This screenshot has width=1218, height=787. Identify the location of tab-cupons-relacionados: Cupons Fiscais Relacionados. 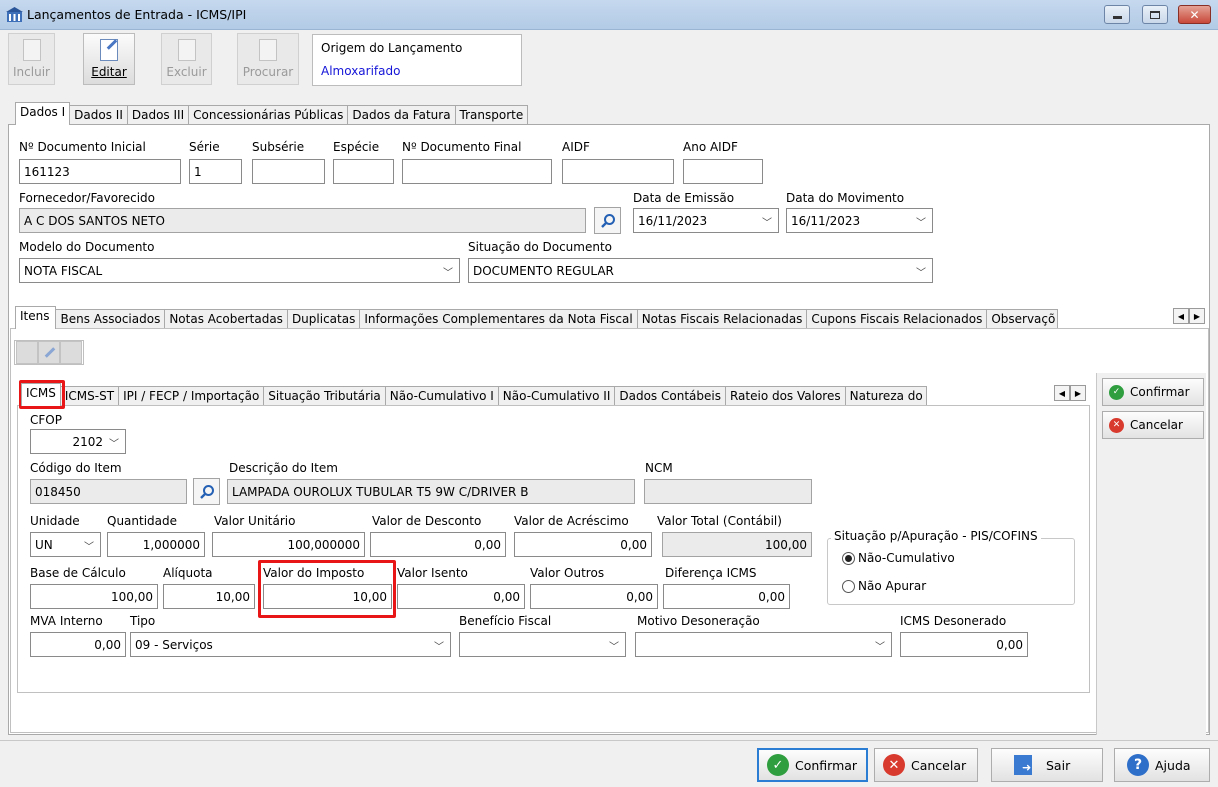
(897, 319).